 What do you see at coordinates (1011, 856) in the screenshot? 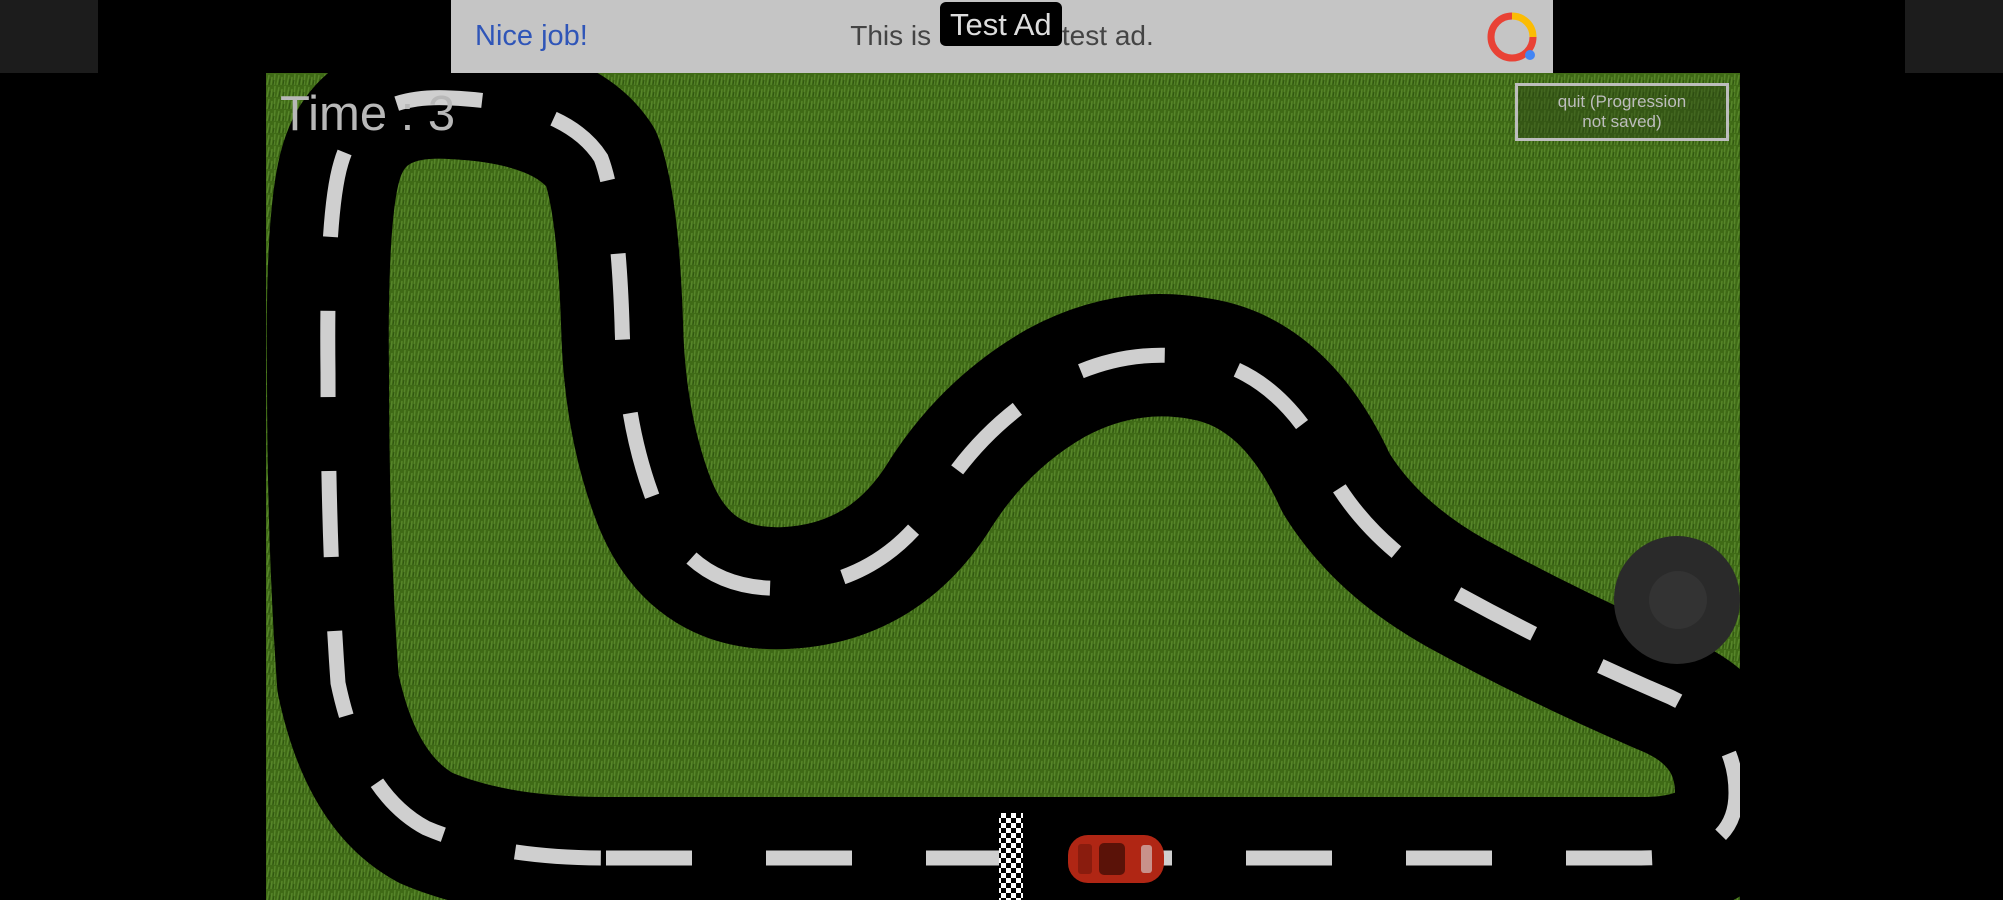
I see `finish-line` at bounding box center [1011, 856].